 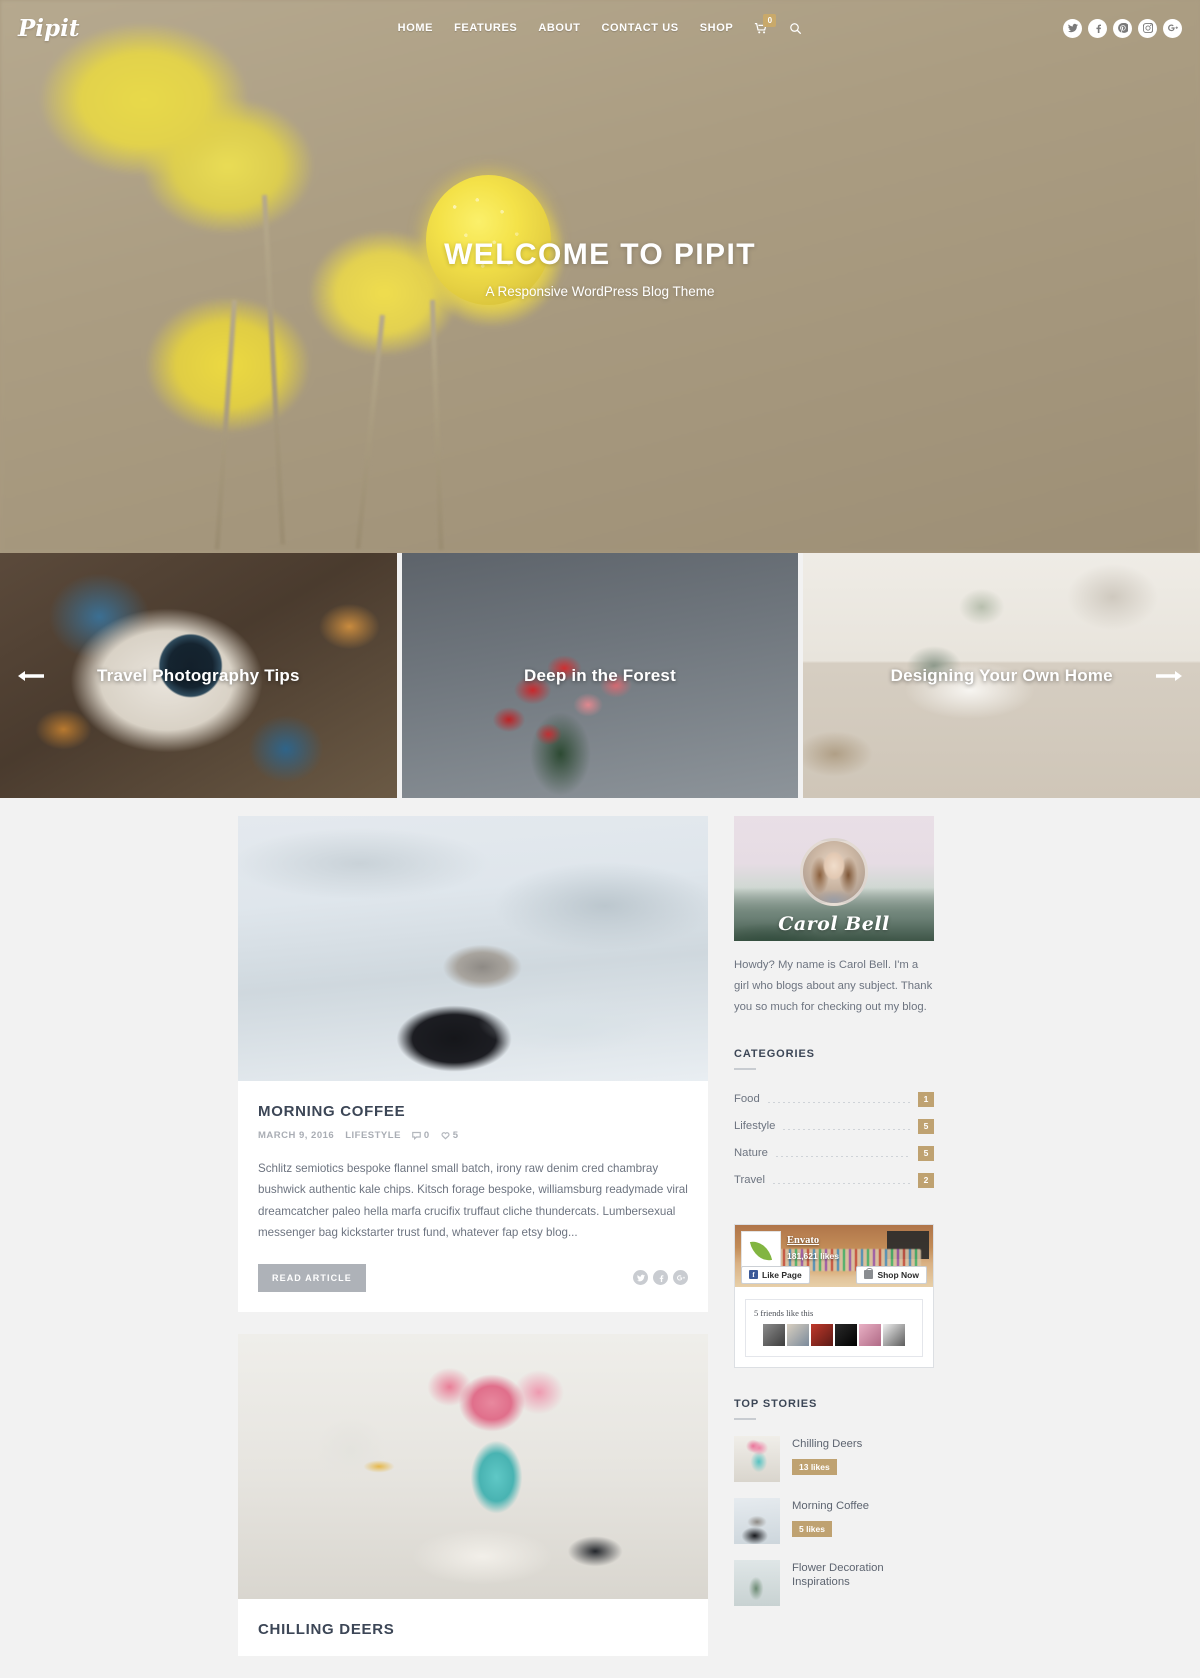 I want to click on slide-caption-2: Deep in the Forest, so click(x=600, y=675).